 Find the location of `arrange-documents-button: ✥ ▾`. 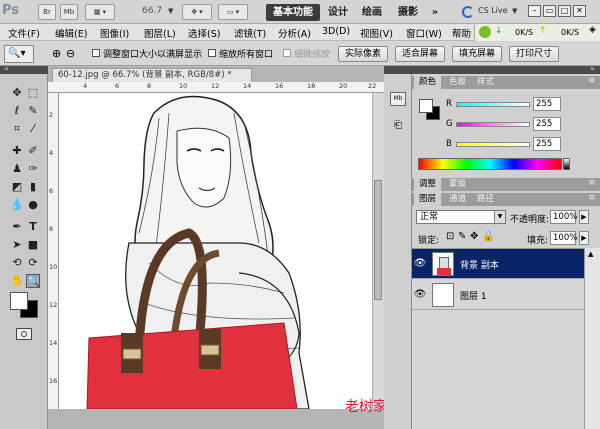

arrange-documents-button: ✥ ▾ is located at coordinates (197, 12).